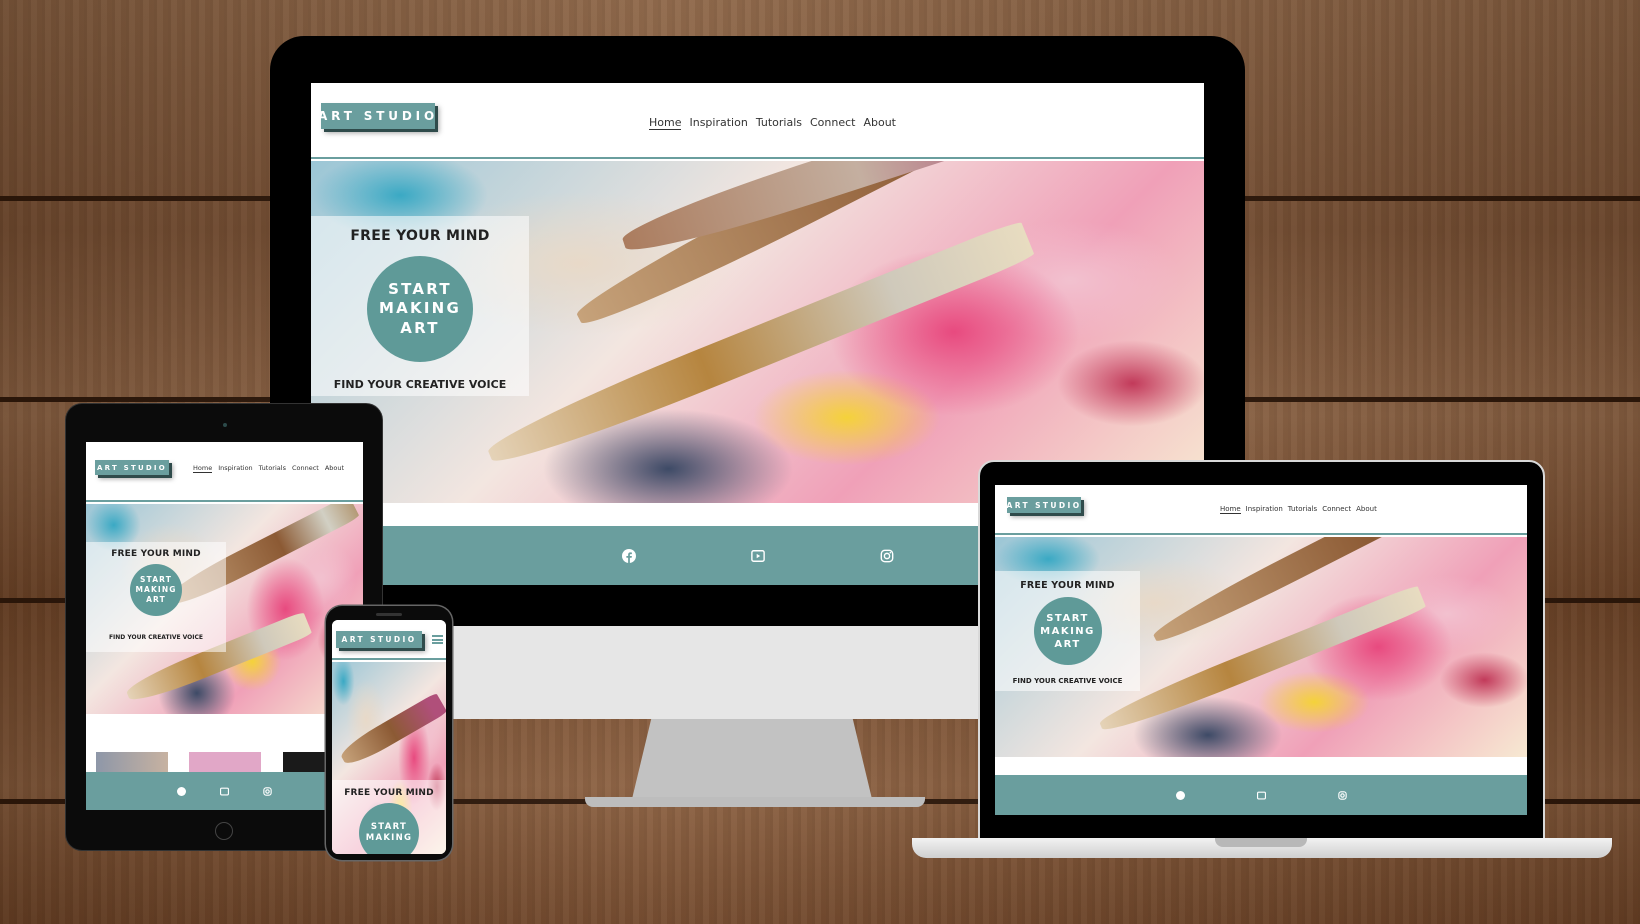  I want to click on phone-screen: ART STUDIO FREE YOUR MIND START MAKING, so click(389, 737).